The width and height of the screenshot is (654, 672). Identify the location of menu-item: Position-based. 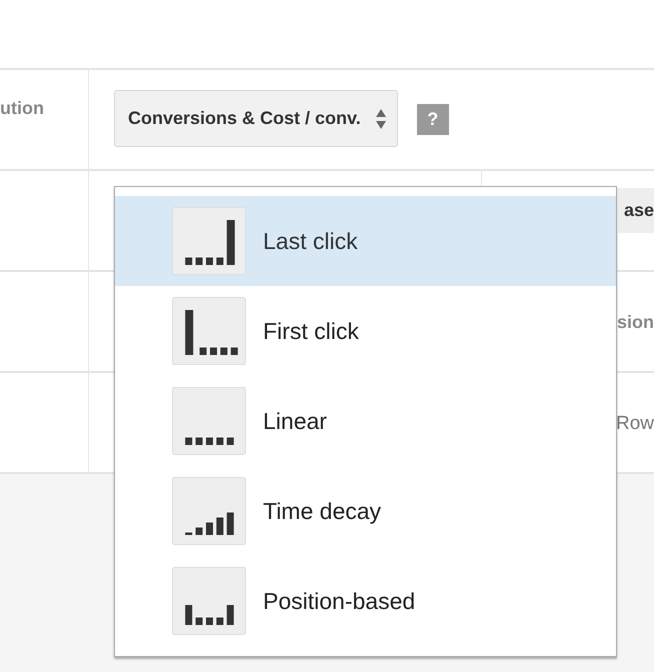
(365, 601).